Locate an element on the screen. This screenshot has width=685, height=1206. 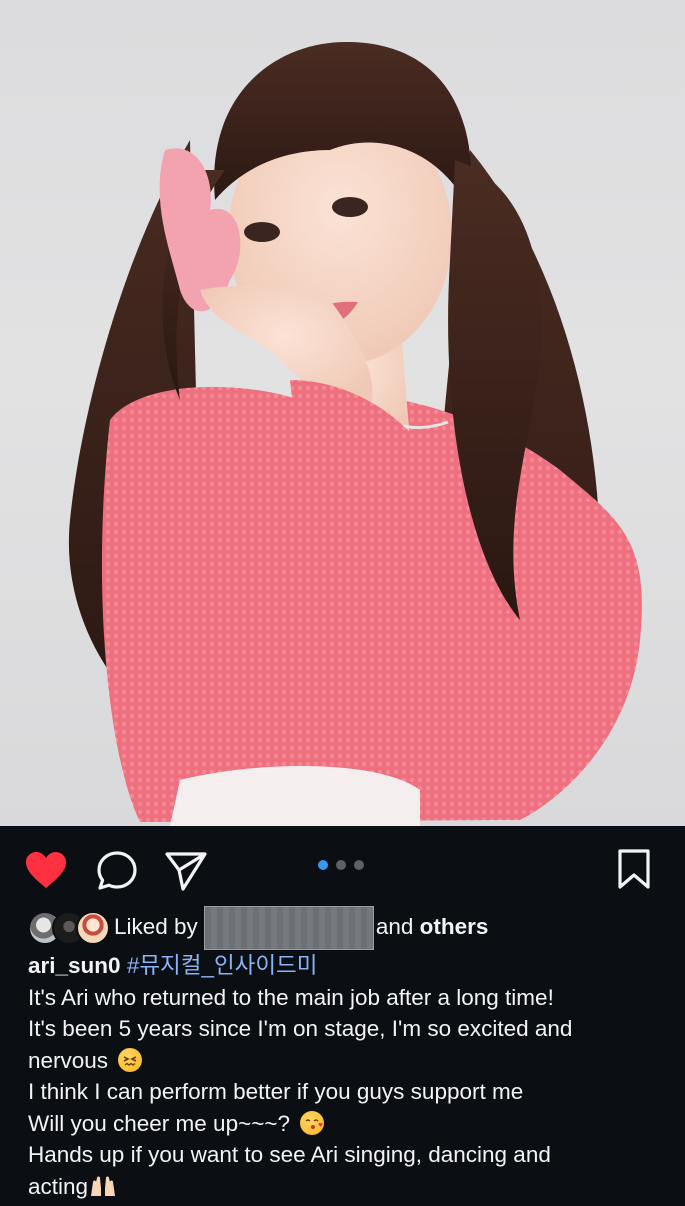
action-bar is located at coordinates (342, 866).